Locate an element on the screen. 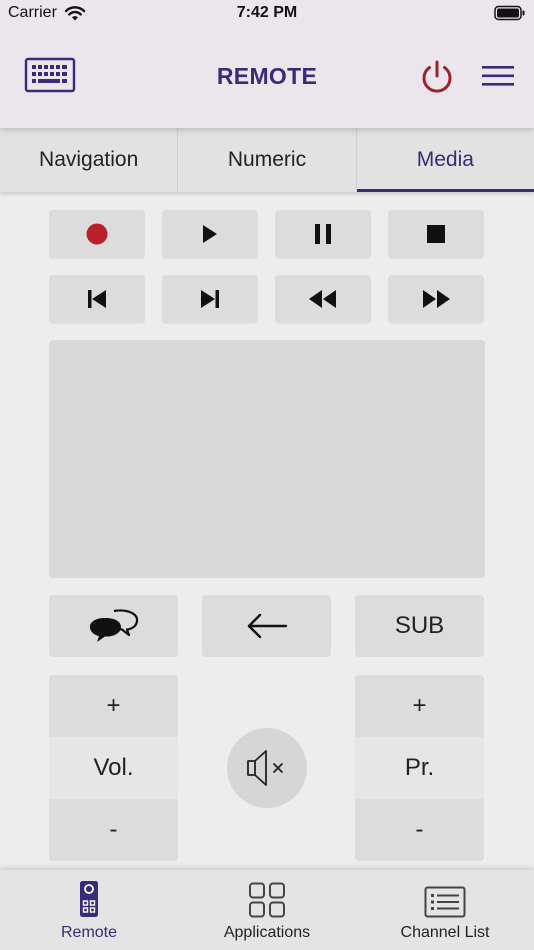 This screenshot has height=950, width=534. tab-media: Media is located at coordinates (445, 160).